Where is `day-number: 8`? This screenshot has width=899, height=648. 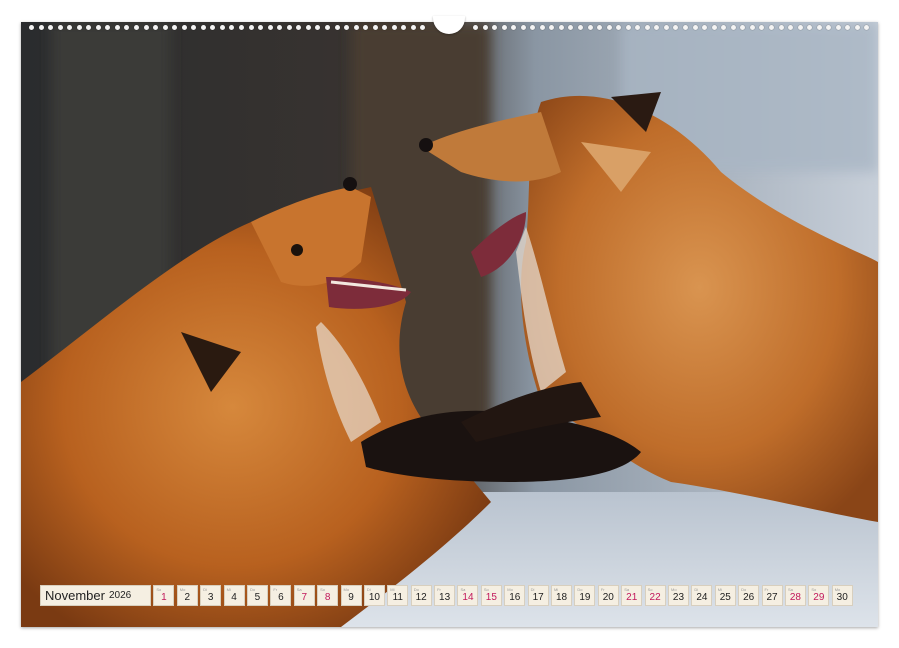
day-number: 8 is located at coordinates (327, 597).